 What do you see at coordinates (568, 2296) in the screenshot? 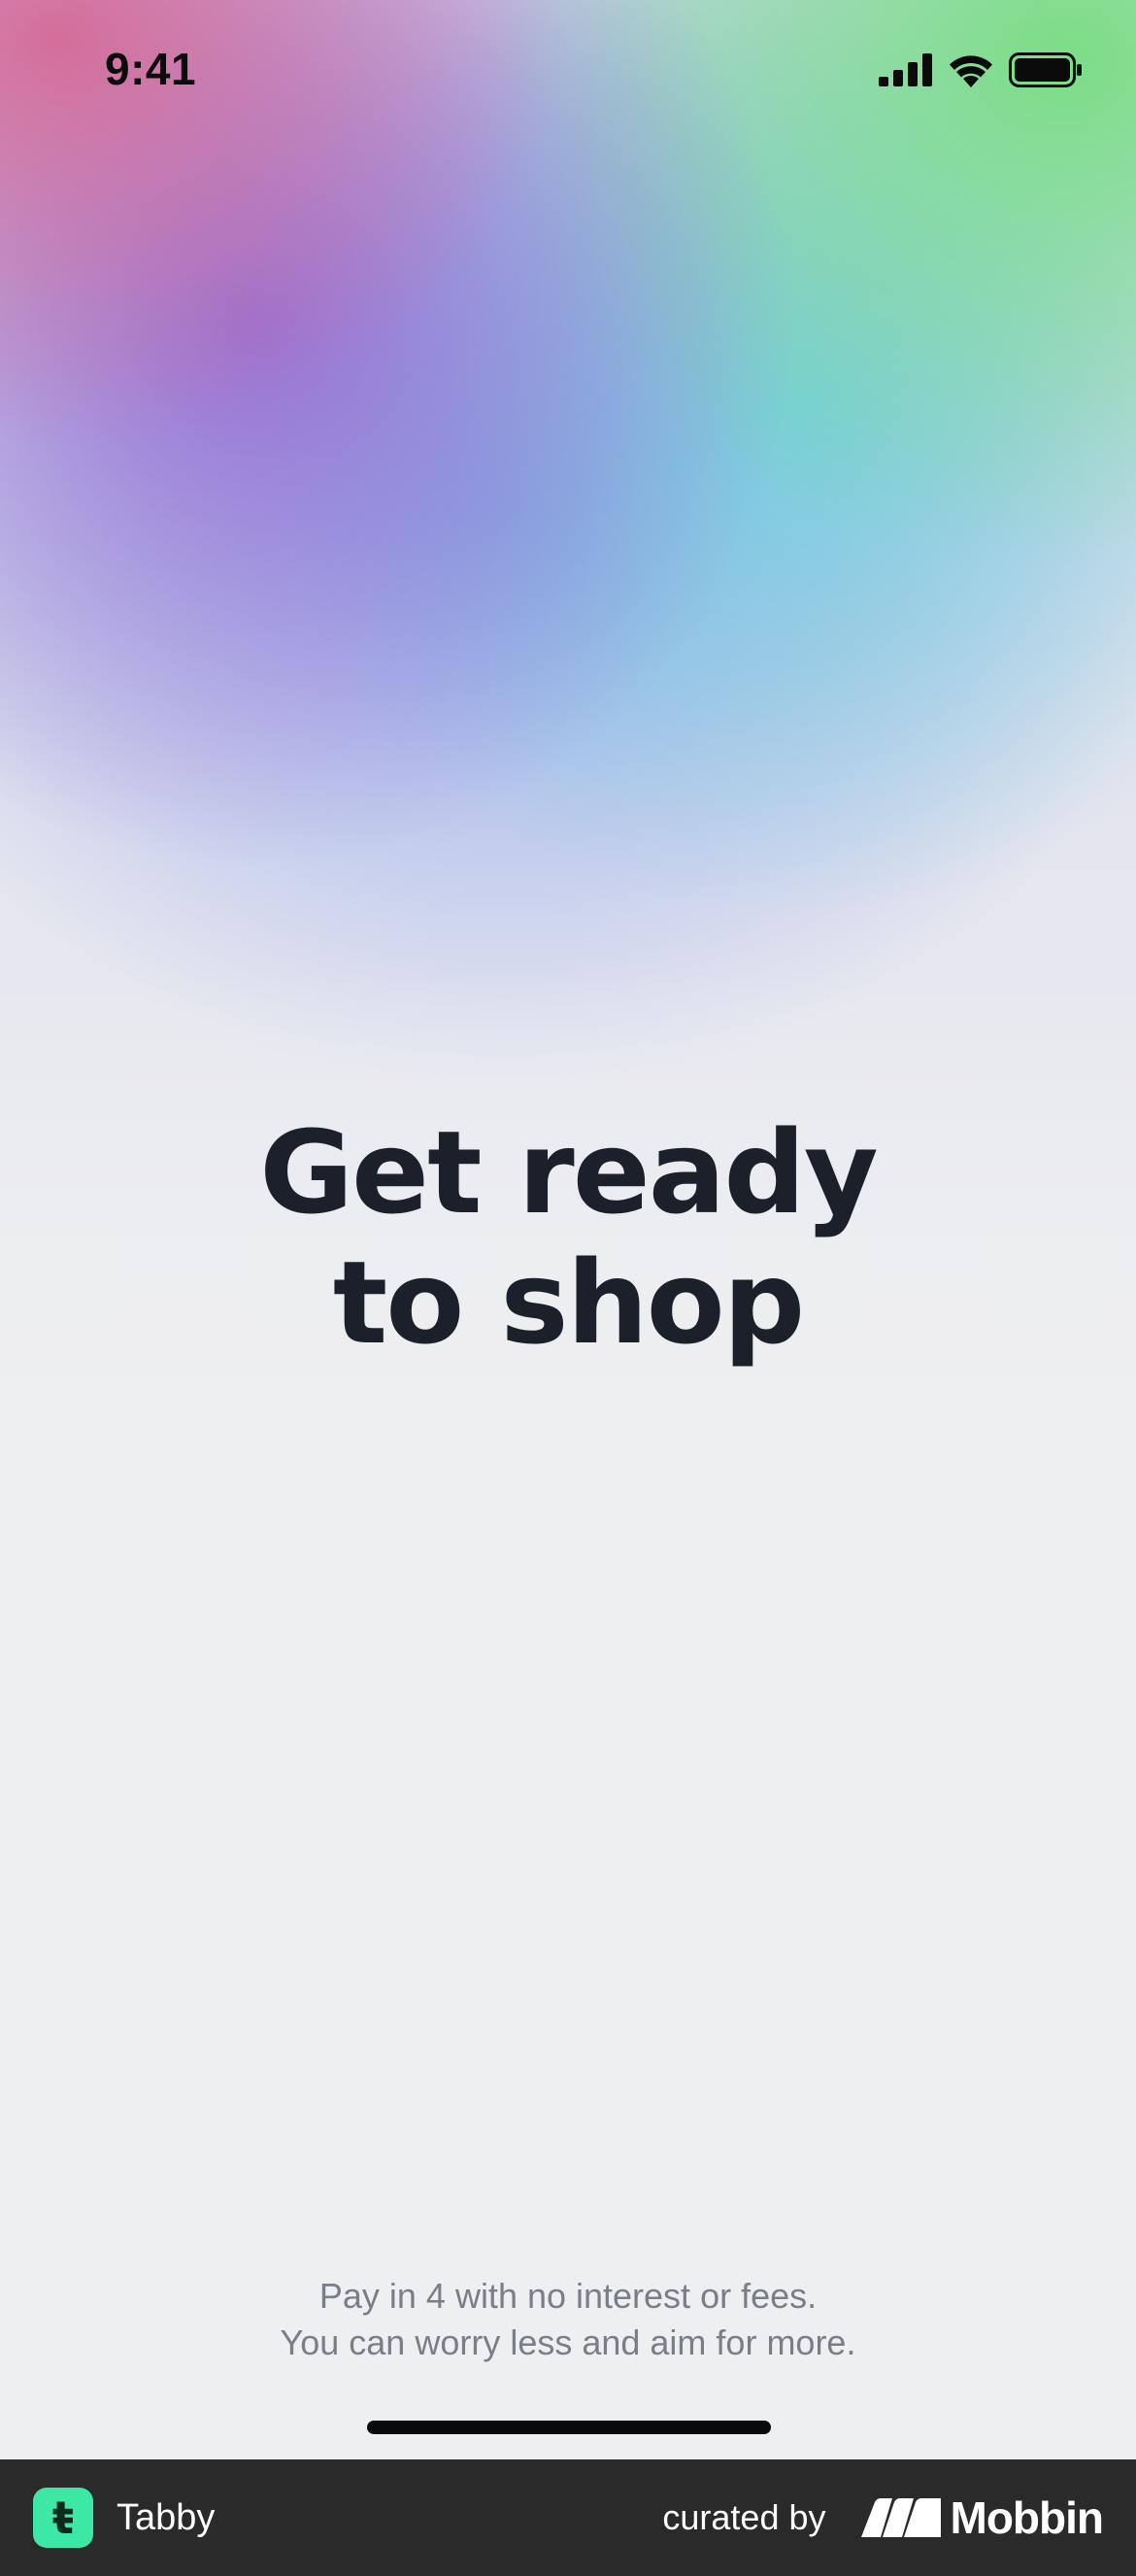
I see `subtitle-line-1: Pay in 4 with no interest or fees.` at bounding box center [568, 2296].